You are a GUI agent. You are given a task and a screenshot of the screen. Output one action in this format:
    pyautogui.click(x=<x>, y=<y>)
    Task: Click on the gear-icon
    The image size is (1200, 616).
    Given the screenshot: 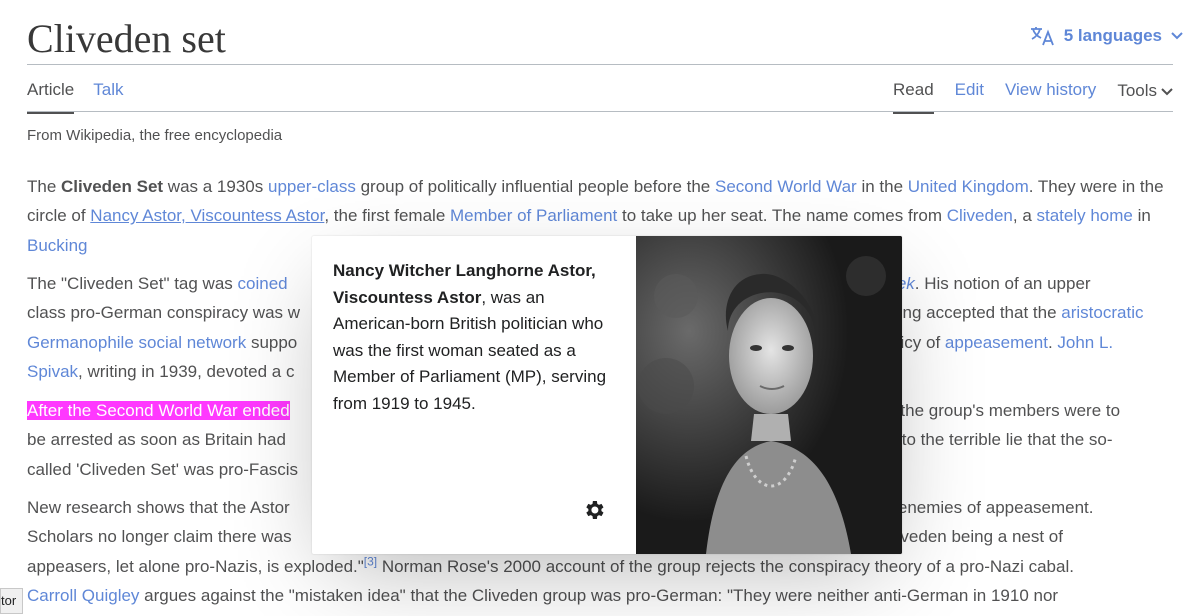 What is the action you would take?
    pyautogui.click(x=594, y=510)
    